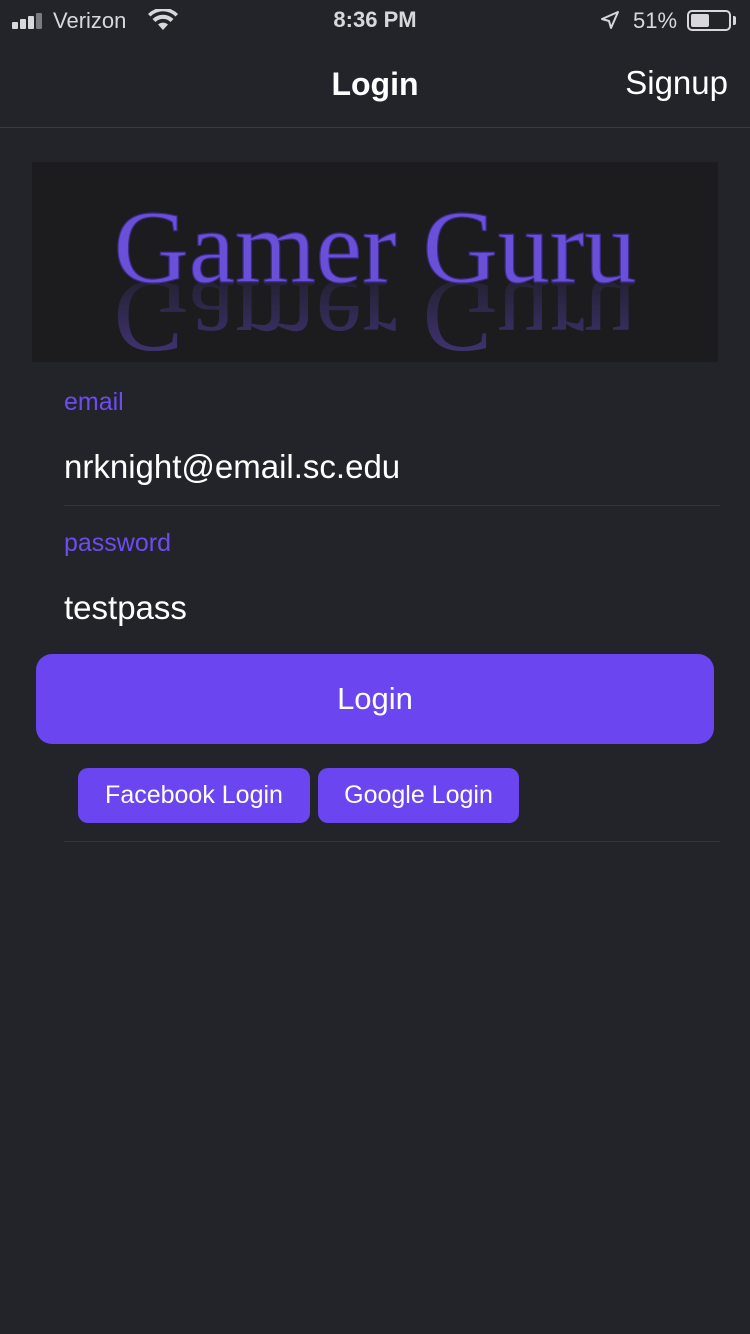 This screenshot has width=750, height=1334. What do you see at coordinates (734, 20) in the screenshot?
I see `battery-nub` at bounding box center [734, 20].